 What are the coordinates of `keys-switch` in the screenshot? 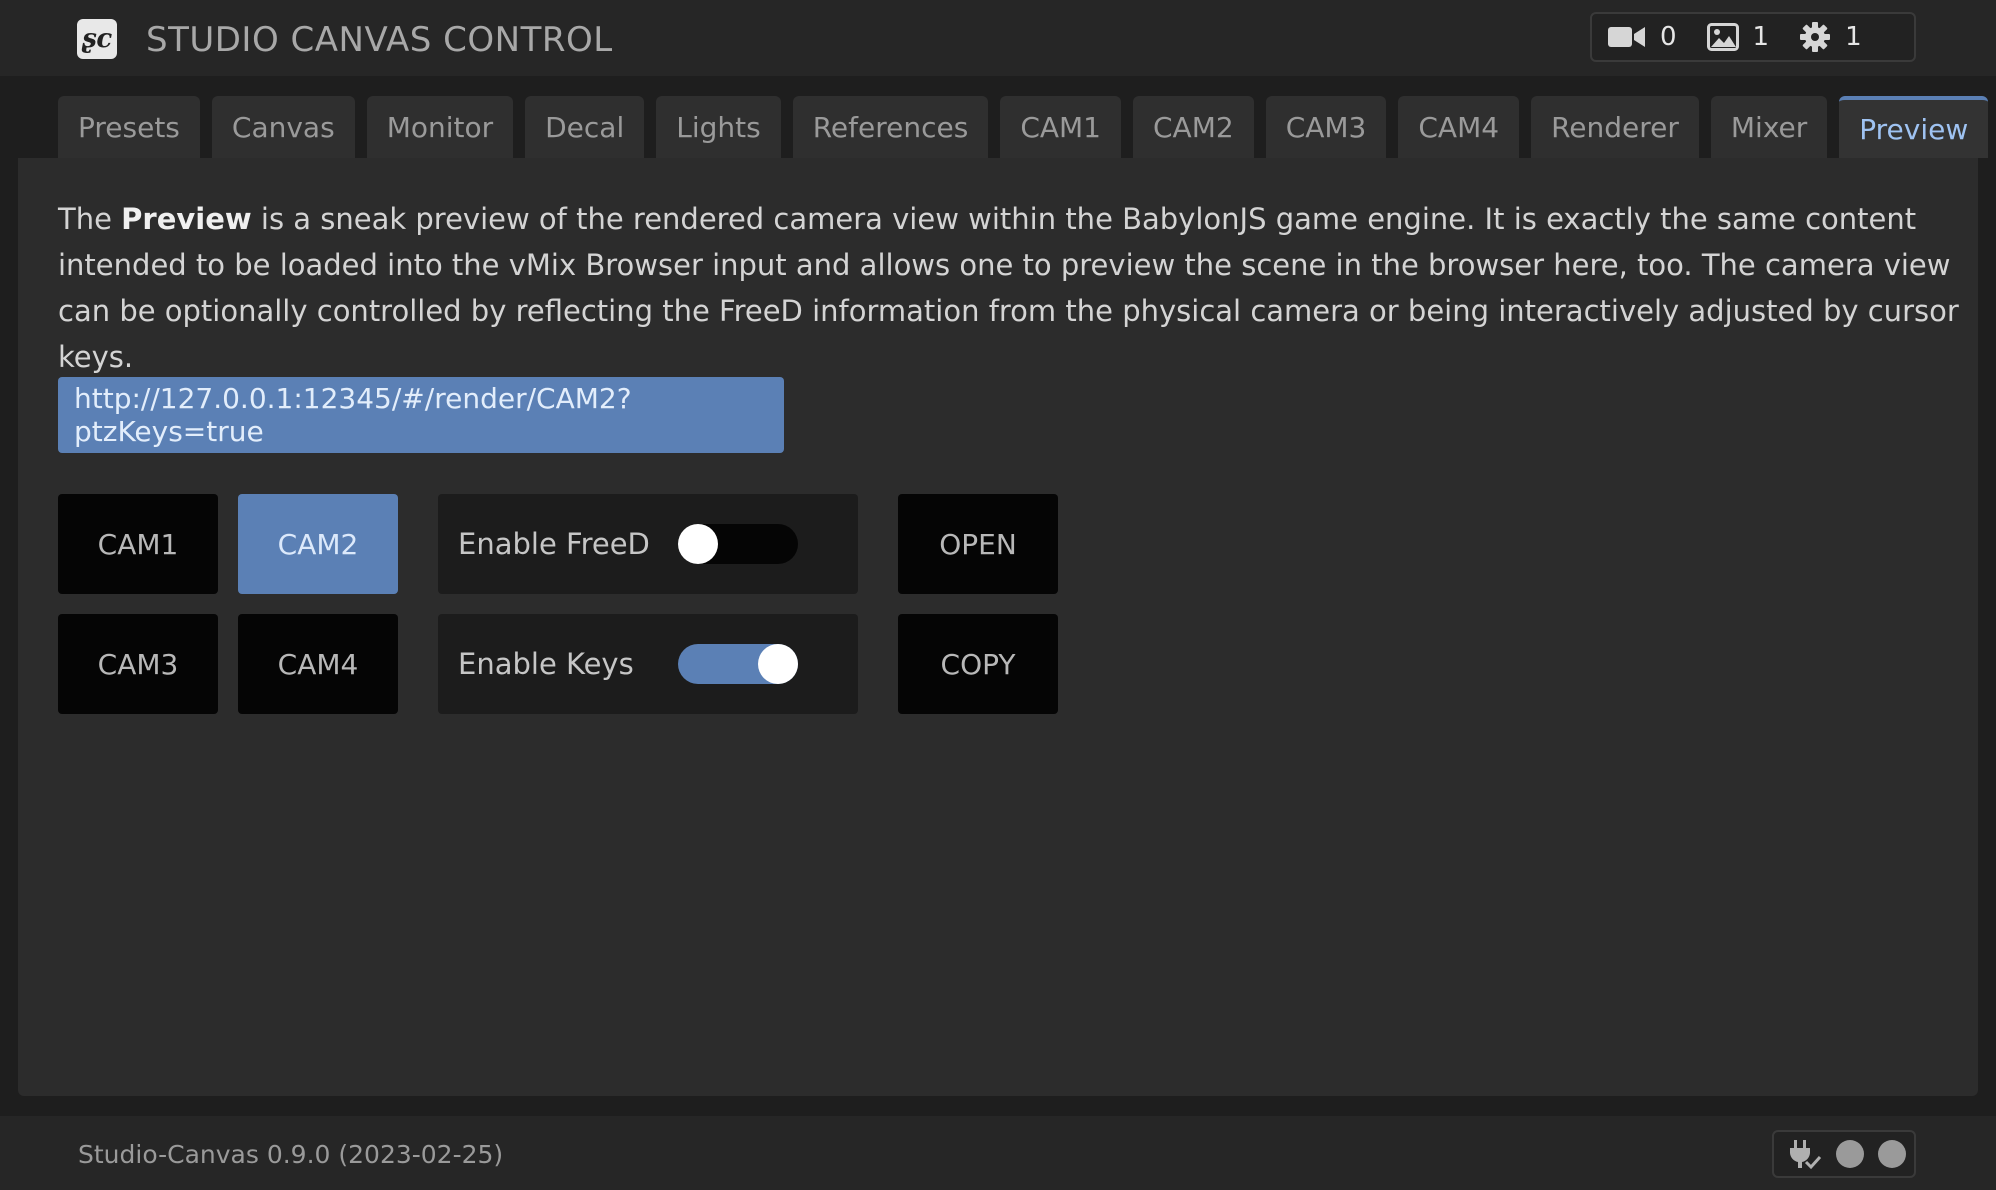 It's located at (738, 664).